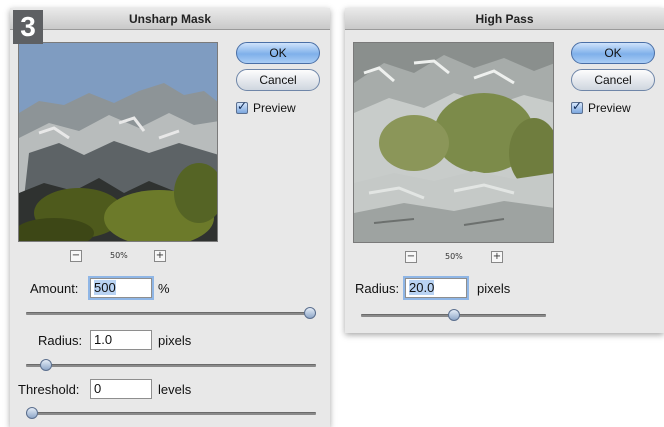  Describe the element at coordinates (98, 388) in the screenshot. I see `threshold-value: 0` at that location.